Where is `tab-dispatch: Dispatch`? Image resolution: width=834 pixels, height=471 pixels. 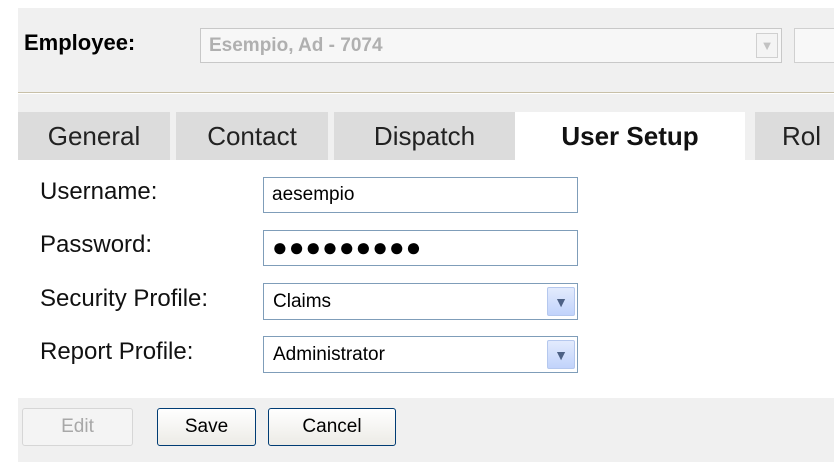
tab-dispatch: Dispatch is located at coordinates (424, 136).